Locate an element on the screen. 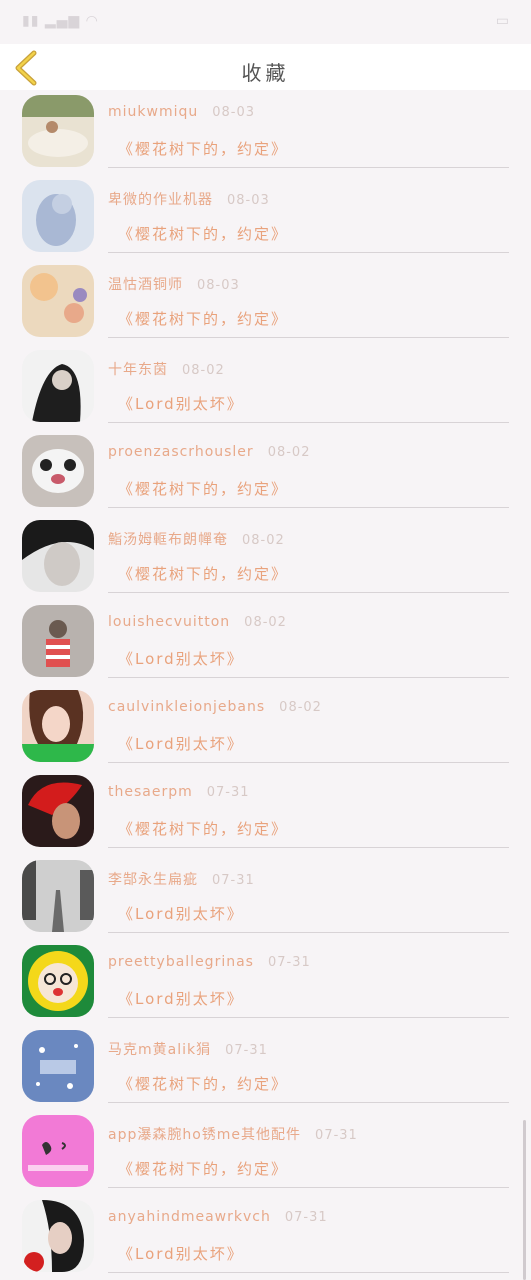 This screenshot has width=531, height=1280. nav-bar: 收藏 is located at coordinates (265, 67).